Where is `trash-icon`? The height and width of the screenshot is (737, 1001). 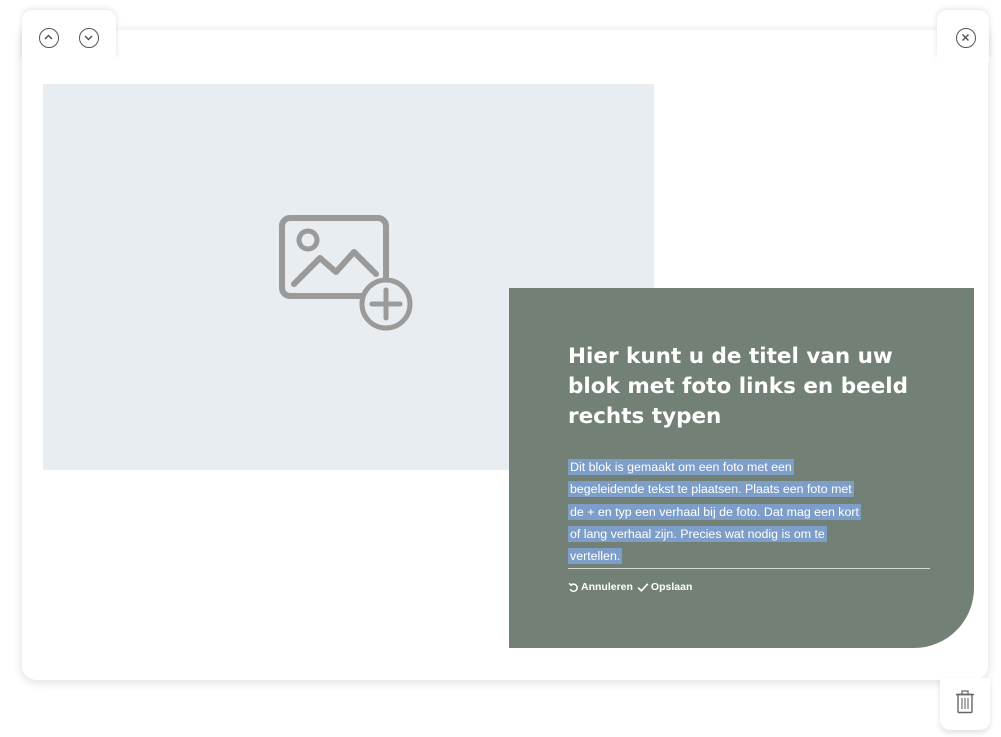 trash-icon is located at coordinates (965, 702).